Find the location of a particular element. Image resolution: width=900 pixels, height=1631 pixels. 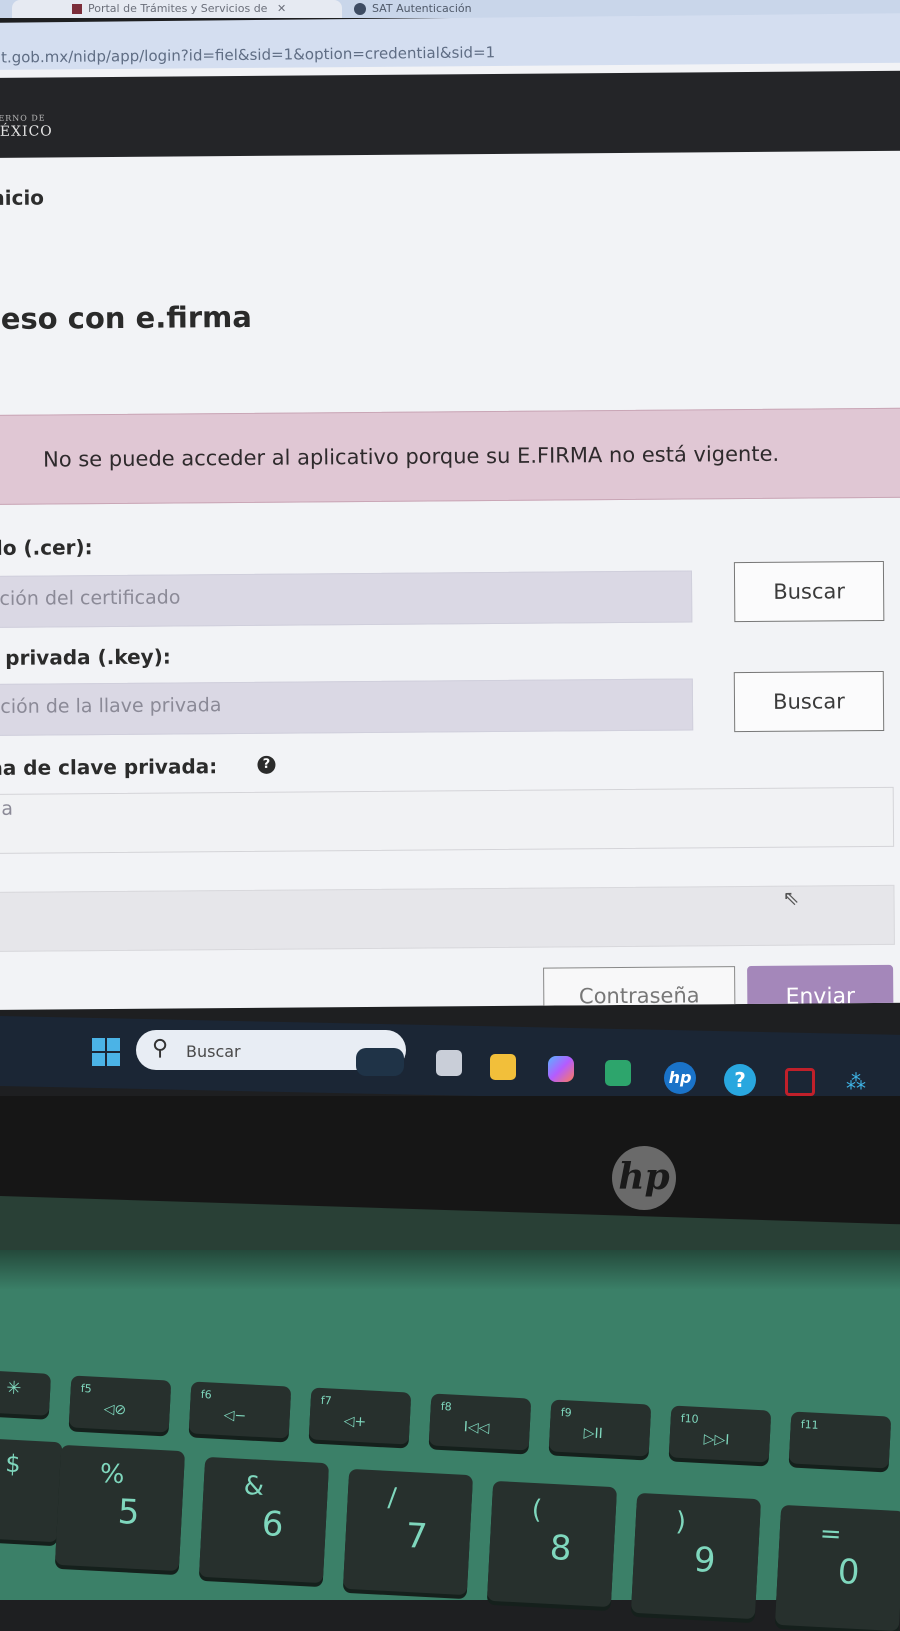

microsoft-store-icon is located at coordinates (618, 1073).